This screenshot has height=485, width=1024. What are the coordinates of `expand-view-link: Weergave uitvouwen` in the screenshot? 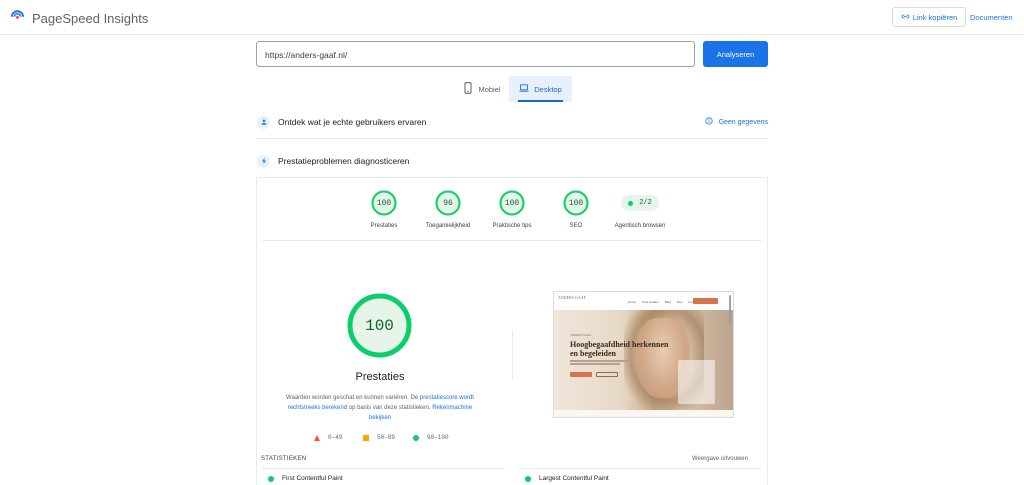 It's located at (720, 459).